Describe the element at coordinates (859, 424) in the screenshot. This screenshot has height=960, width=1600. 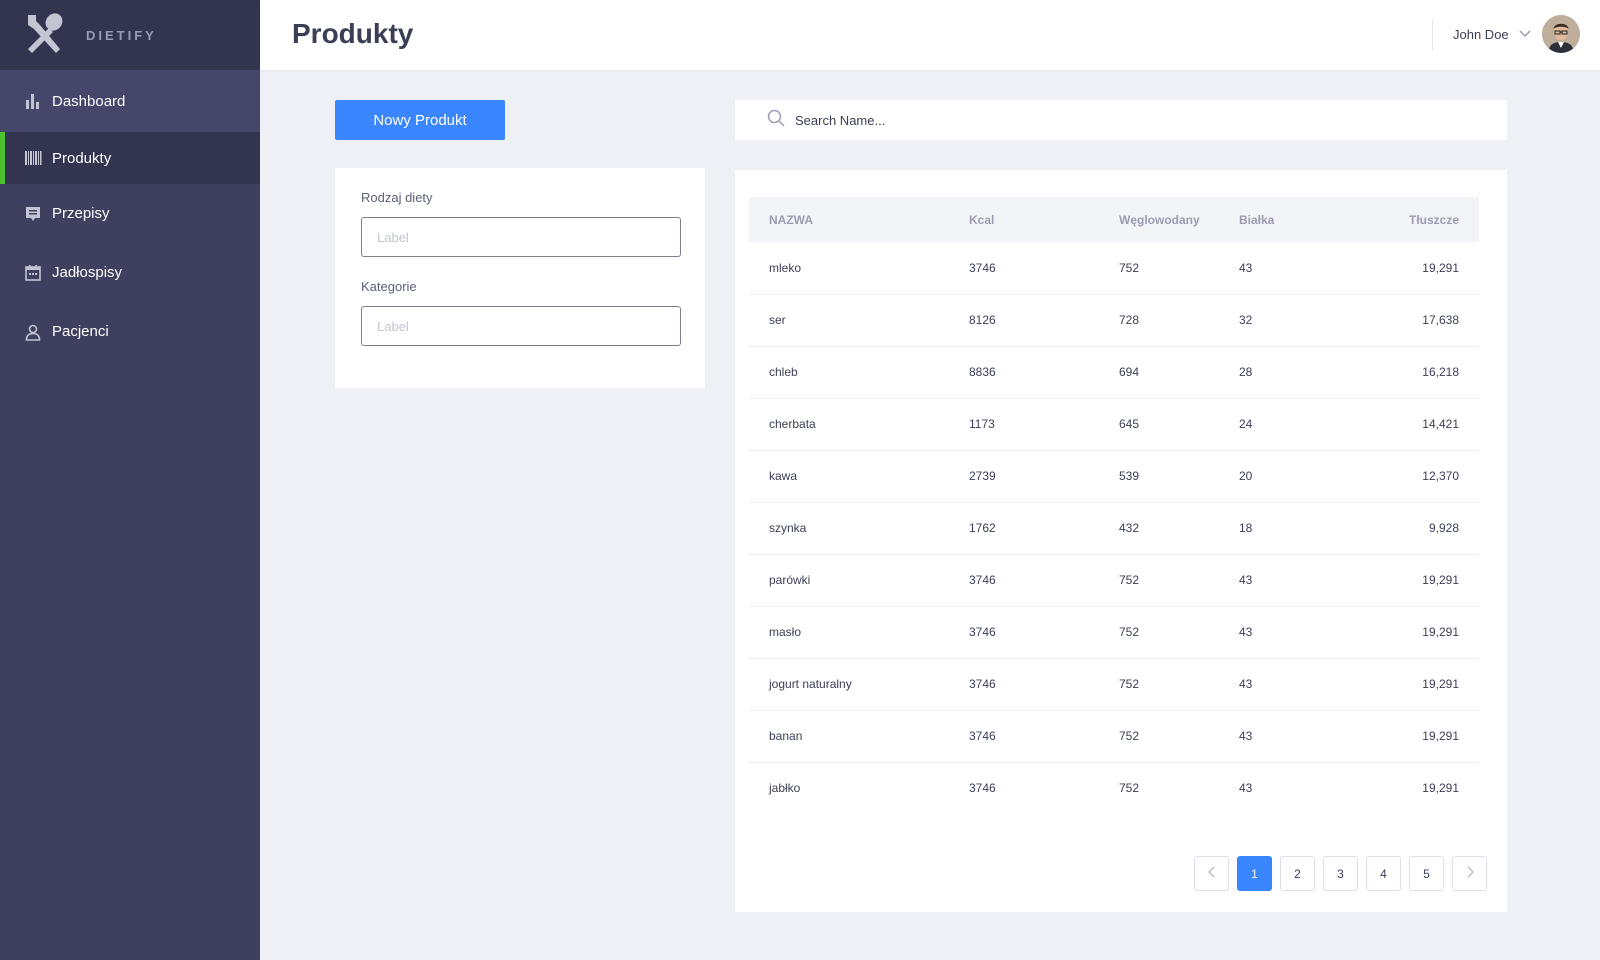
I see `cell-name: cherbata` at that location.